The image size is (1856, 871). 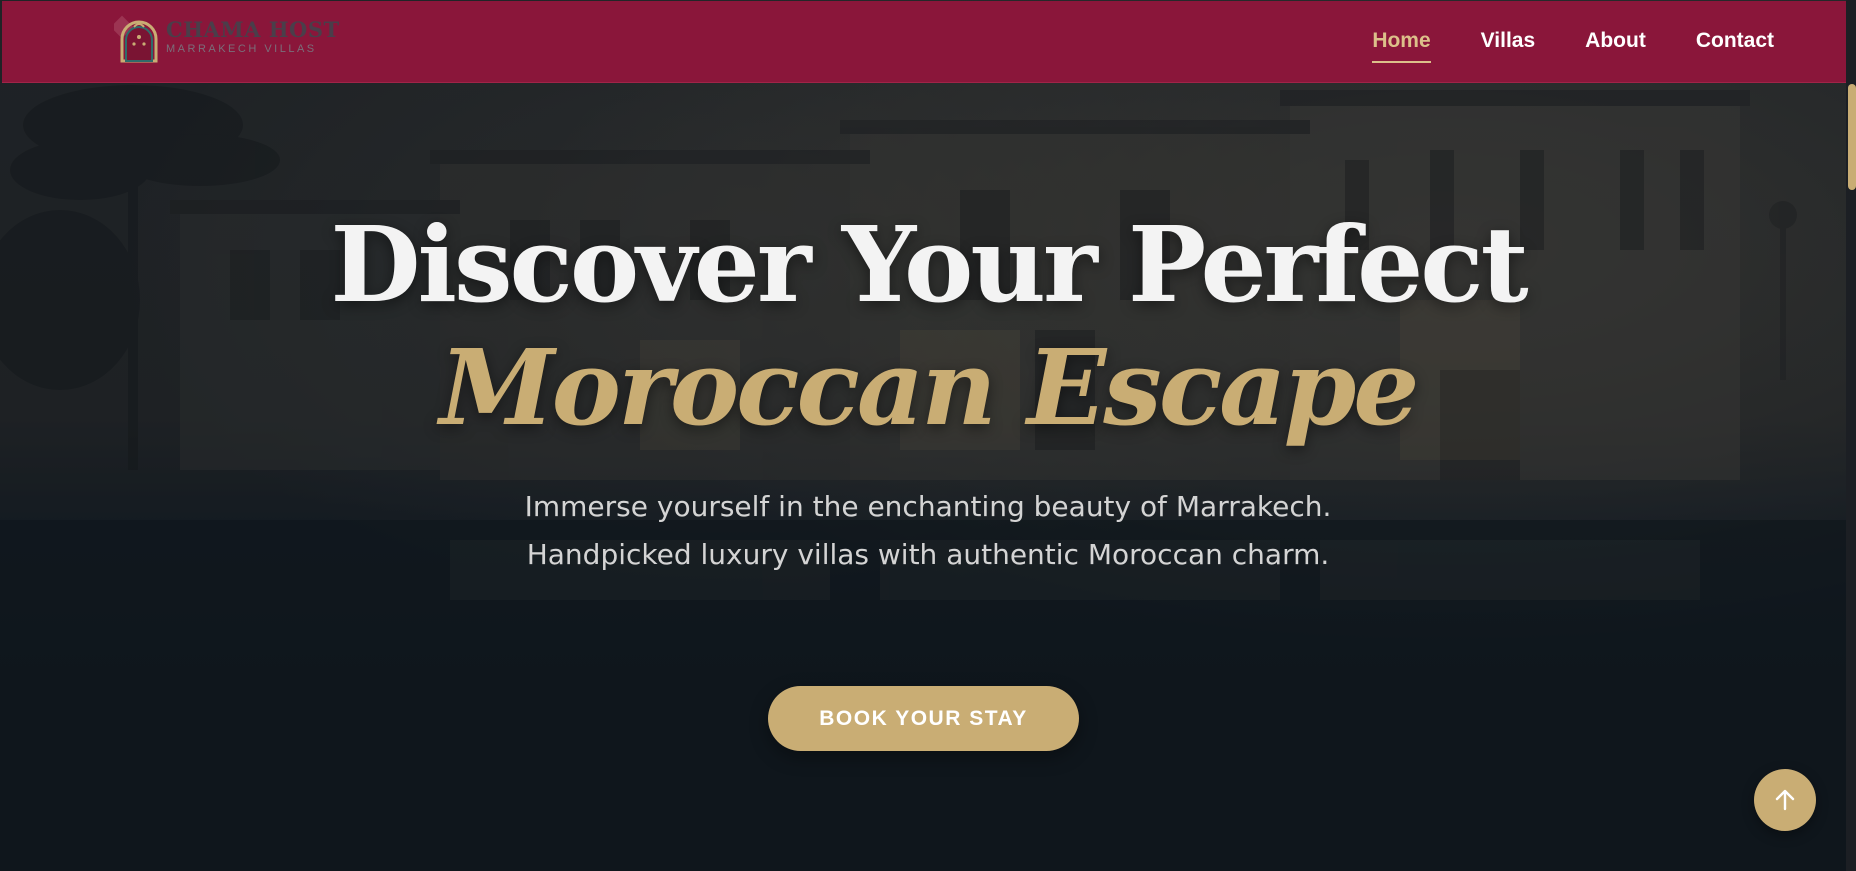 What do you see at coordinates (136, 39) in the screenshot?
I see `moroccan-arch-icon` at bounding box center [136, 39].